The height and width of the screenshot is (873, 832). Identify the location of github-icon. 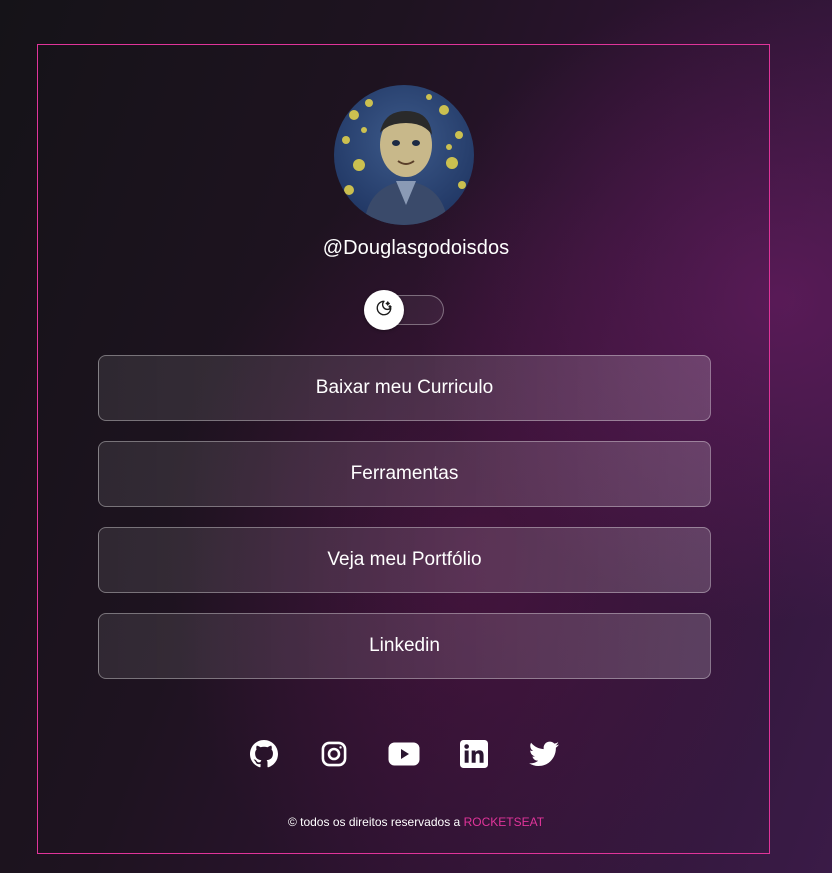
(264, 754).